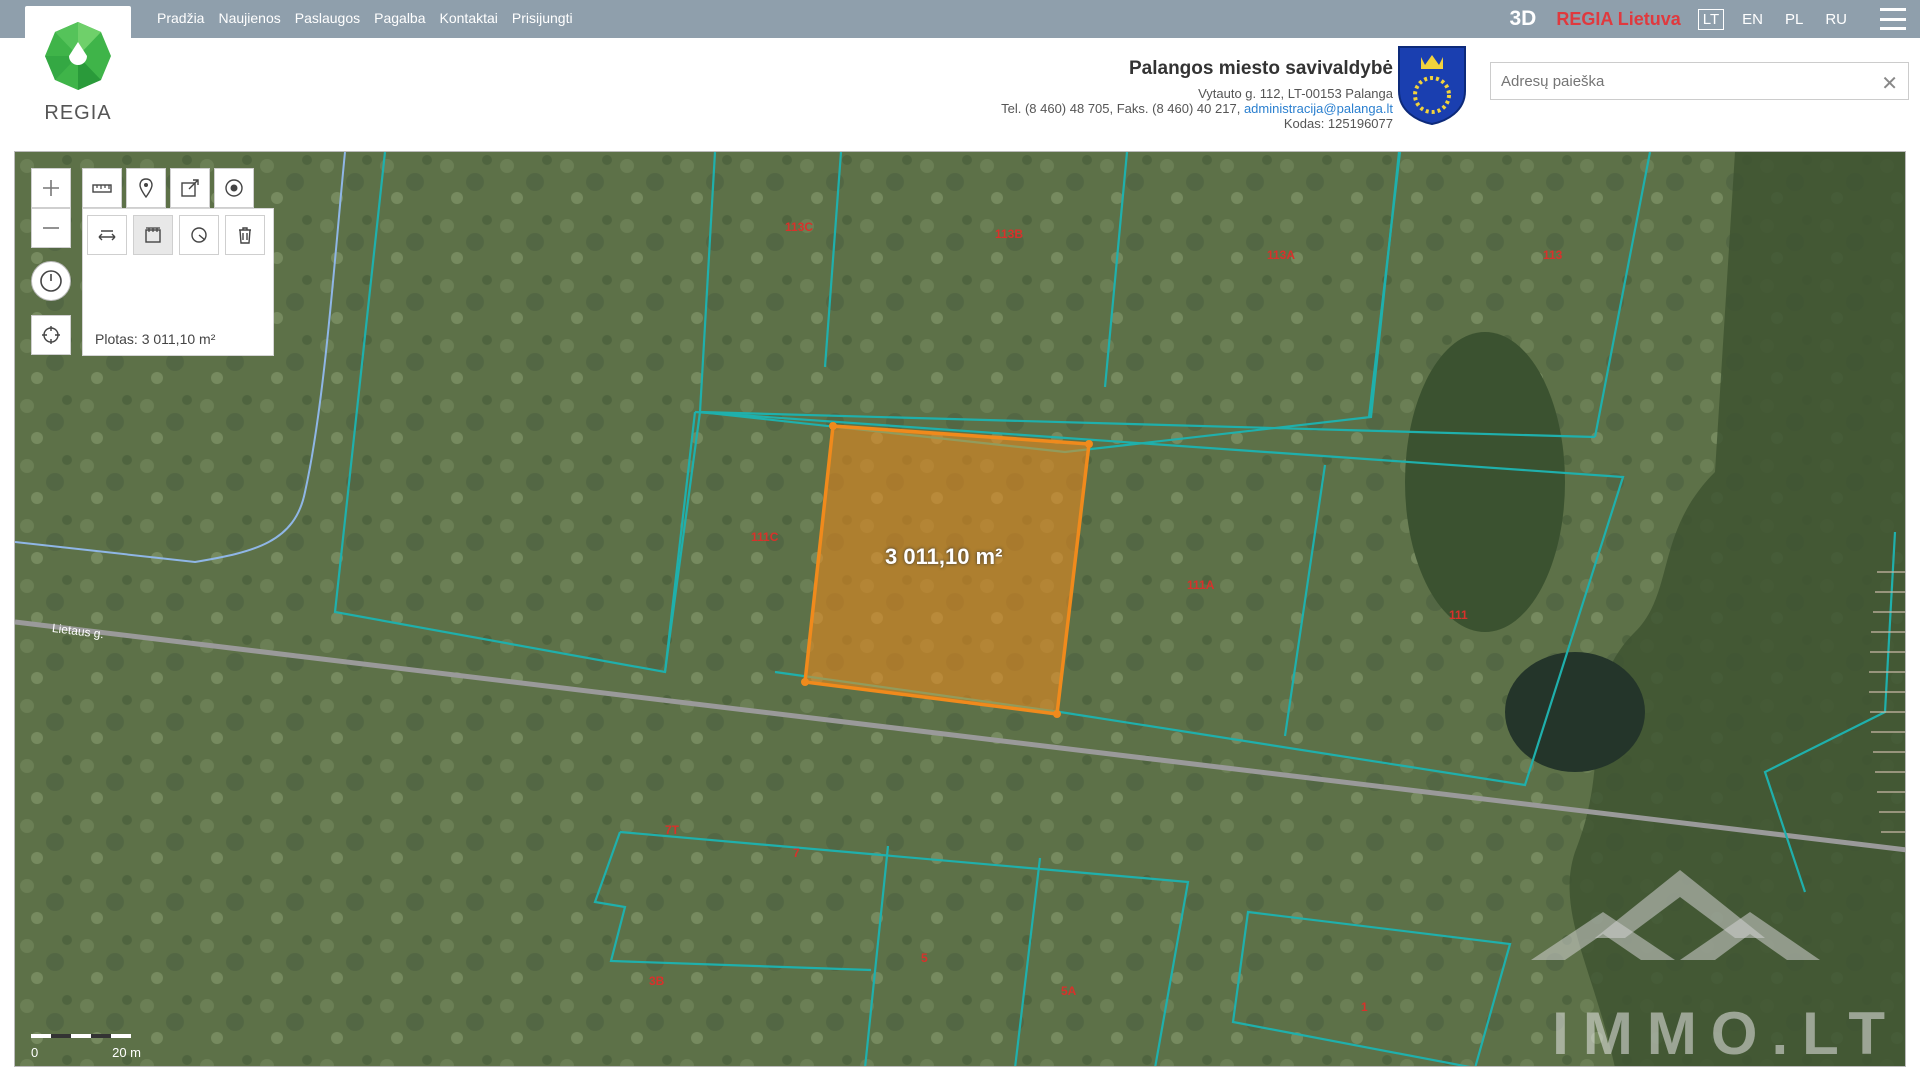  I want to click on distance-icon, so click(107, 235).